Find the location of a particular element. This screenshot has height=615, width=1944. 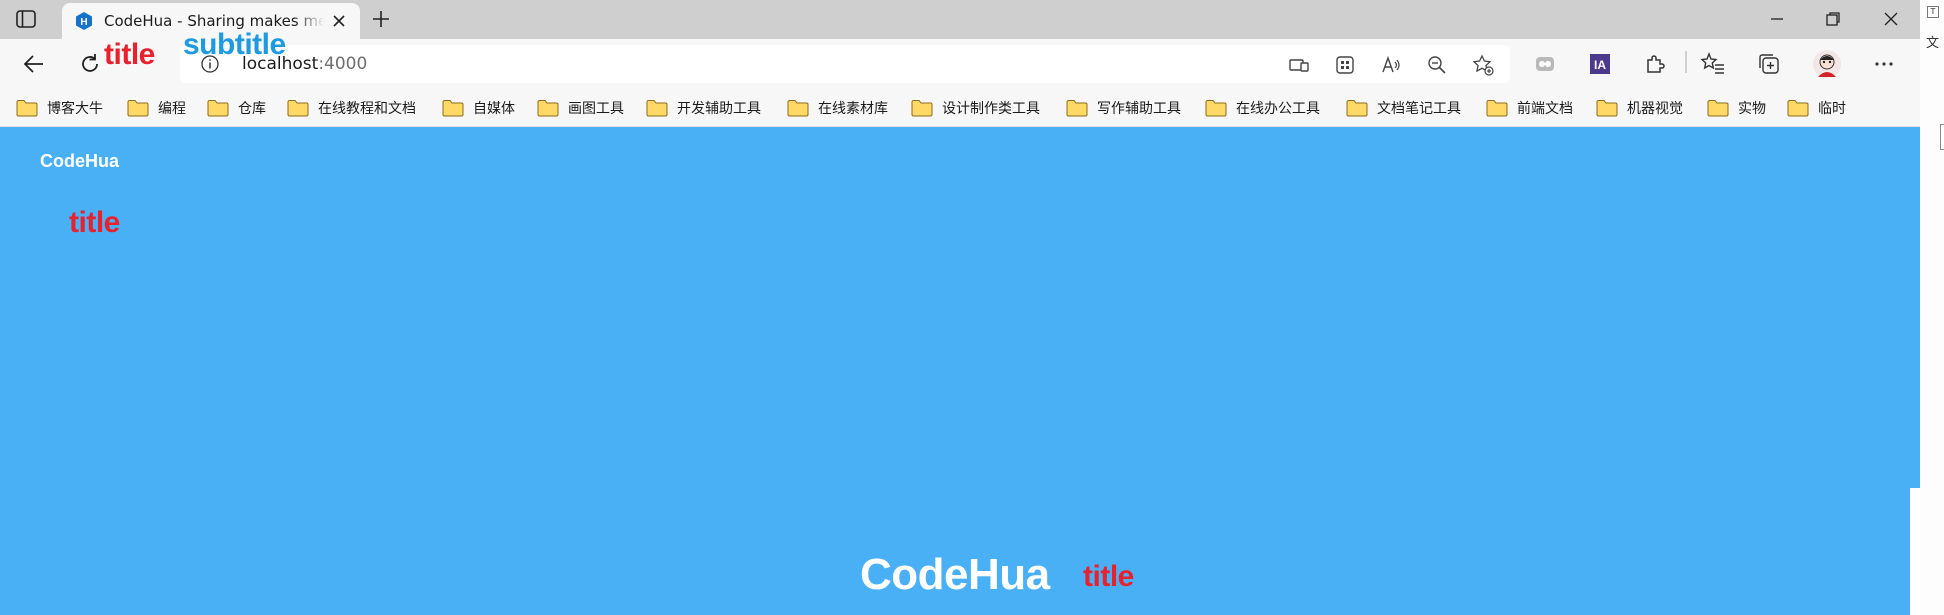

svg-text: H is located at coordinates (83, 22).